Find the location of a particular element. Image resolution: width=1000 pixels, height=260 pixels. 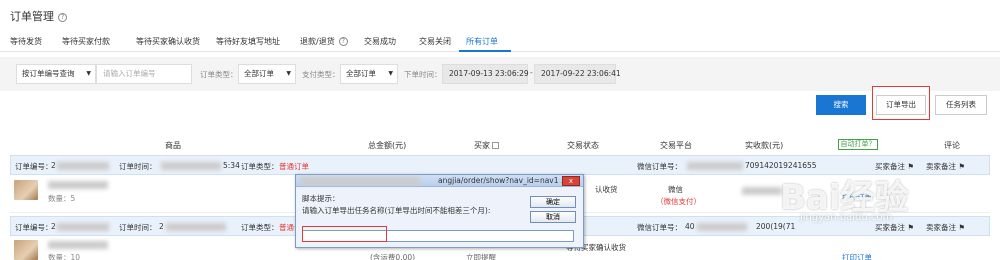

quantity: 数量：5 is located at coordinates (62, 198).